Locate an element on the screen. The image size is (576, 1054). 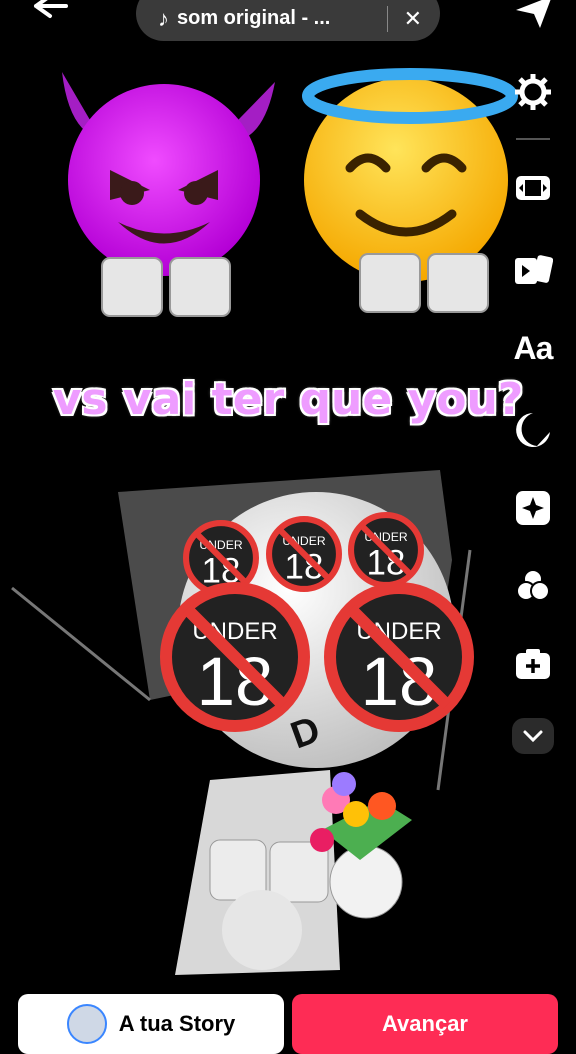
sound-selector: ♪ som original - ... ✕ is located at coordinates (288, 20).